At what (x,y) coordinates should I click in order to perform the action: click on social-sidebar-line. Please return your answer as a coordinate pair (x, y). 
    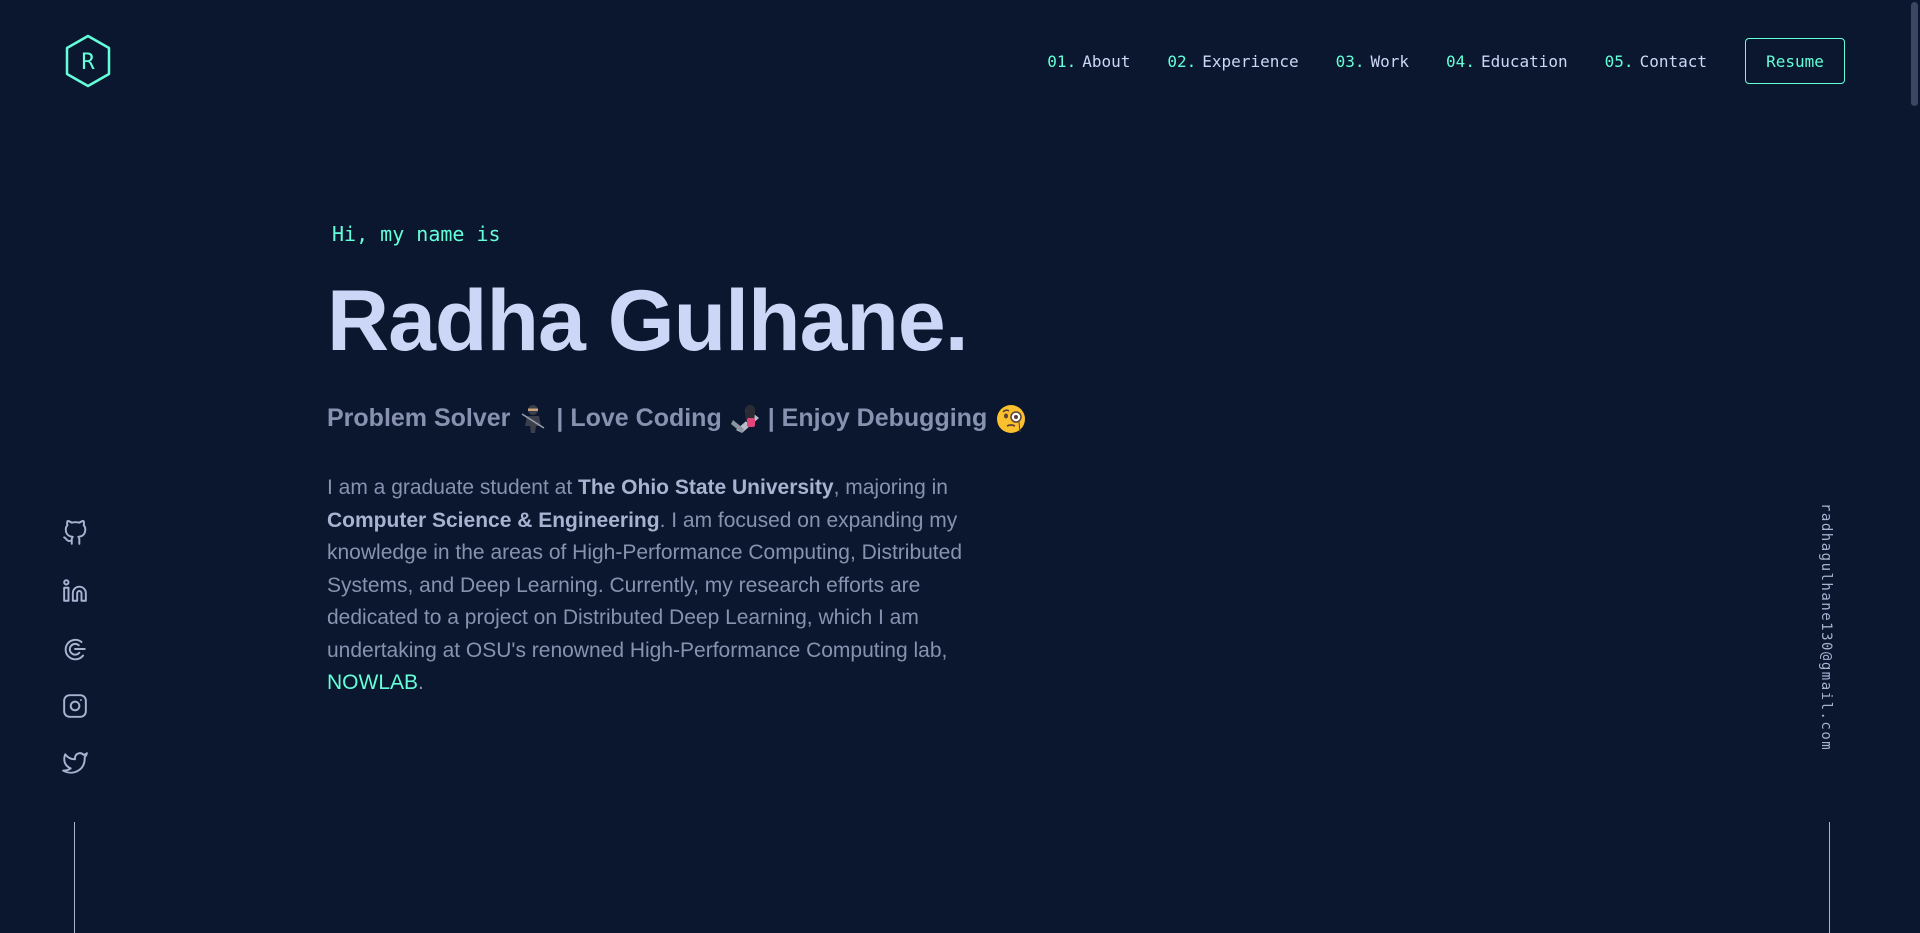
    Looking at the image, I should click on (74, 877).